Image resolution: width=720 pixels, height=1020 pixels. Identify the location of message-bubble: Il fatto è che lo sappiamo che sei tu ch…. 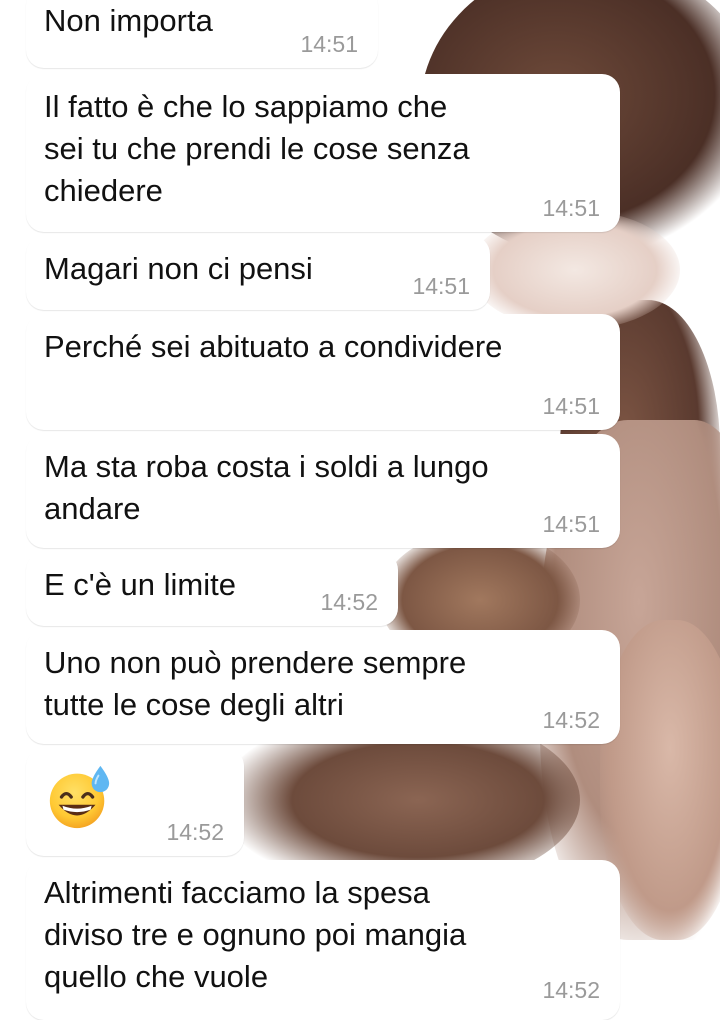
(323, 153).